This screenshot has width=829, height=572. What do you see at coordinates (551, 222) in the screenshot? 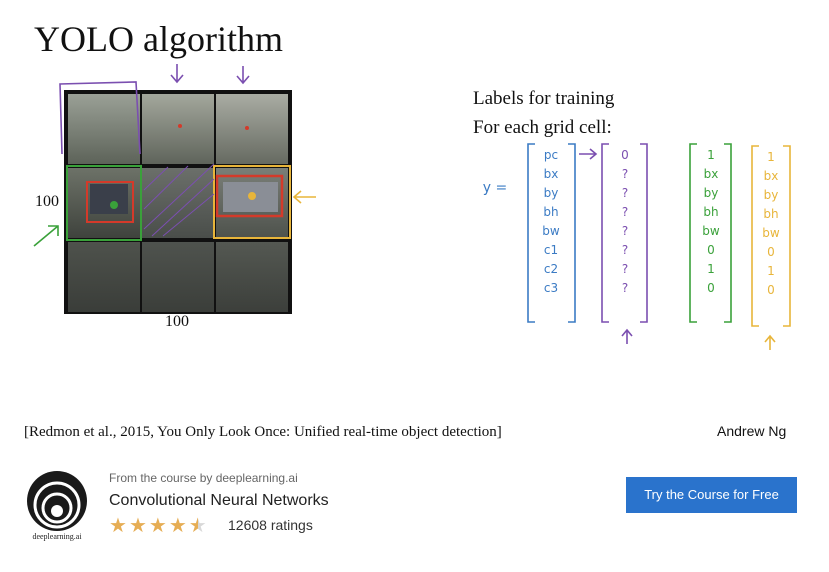
I see `label-vector-generic: pc bx by bh bw c1 c2 c3` at bounding box center [551, 222].